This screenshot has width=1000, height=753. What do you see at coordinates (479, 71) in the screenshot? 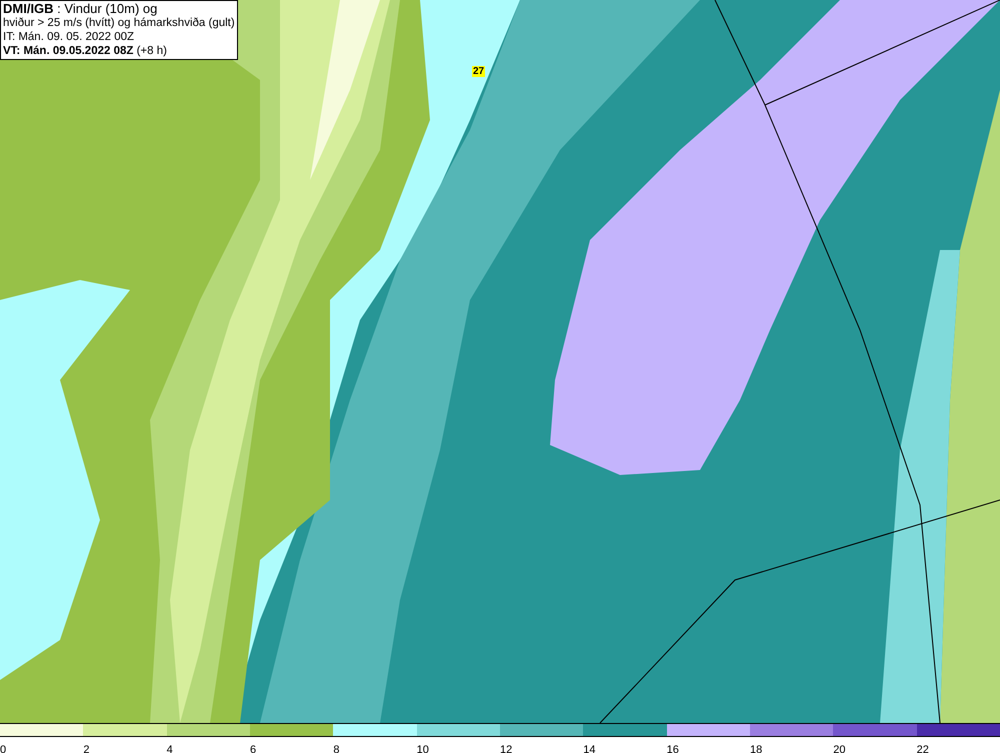
I see `gust-label: 27` at bounding box center [479, 71].